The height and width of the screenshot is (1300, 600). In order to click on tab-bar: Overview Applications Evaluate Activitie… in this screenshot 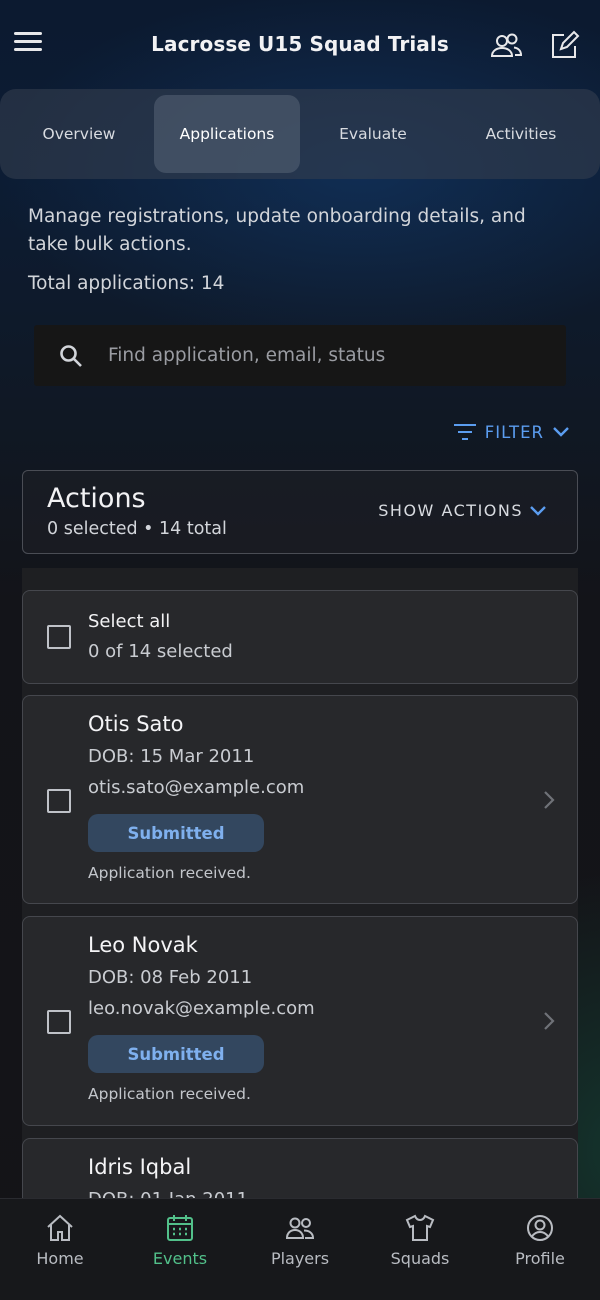, I will do `click(300, 134)`.